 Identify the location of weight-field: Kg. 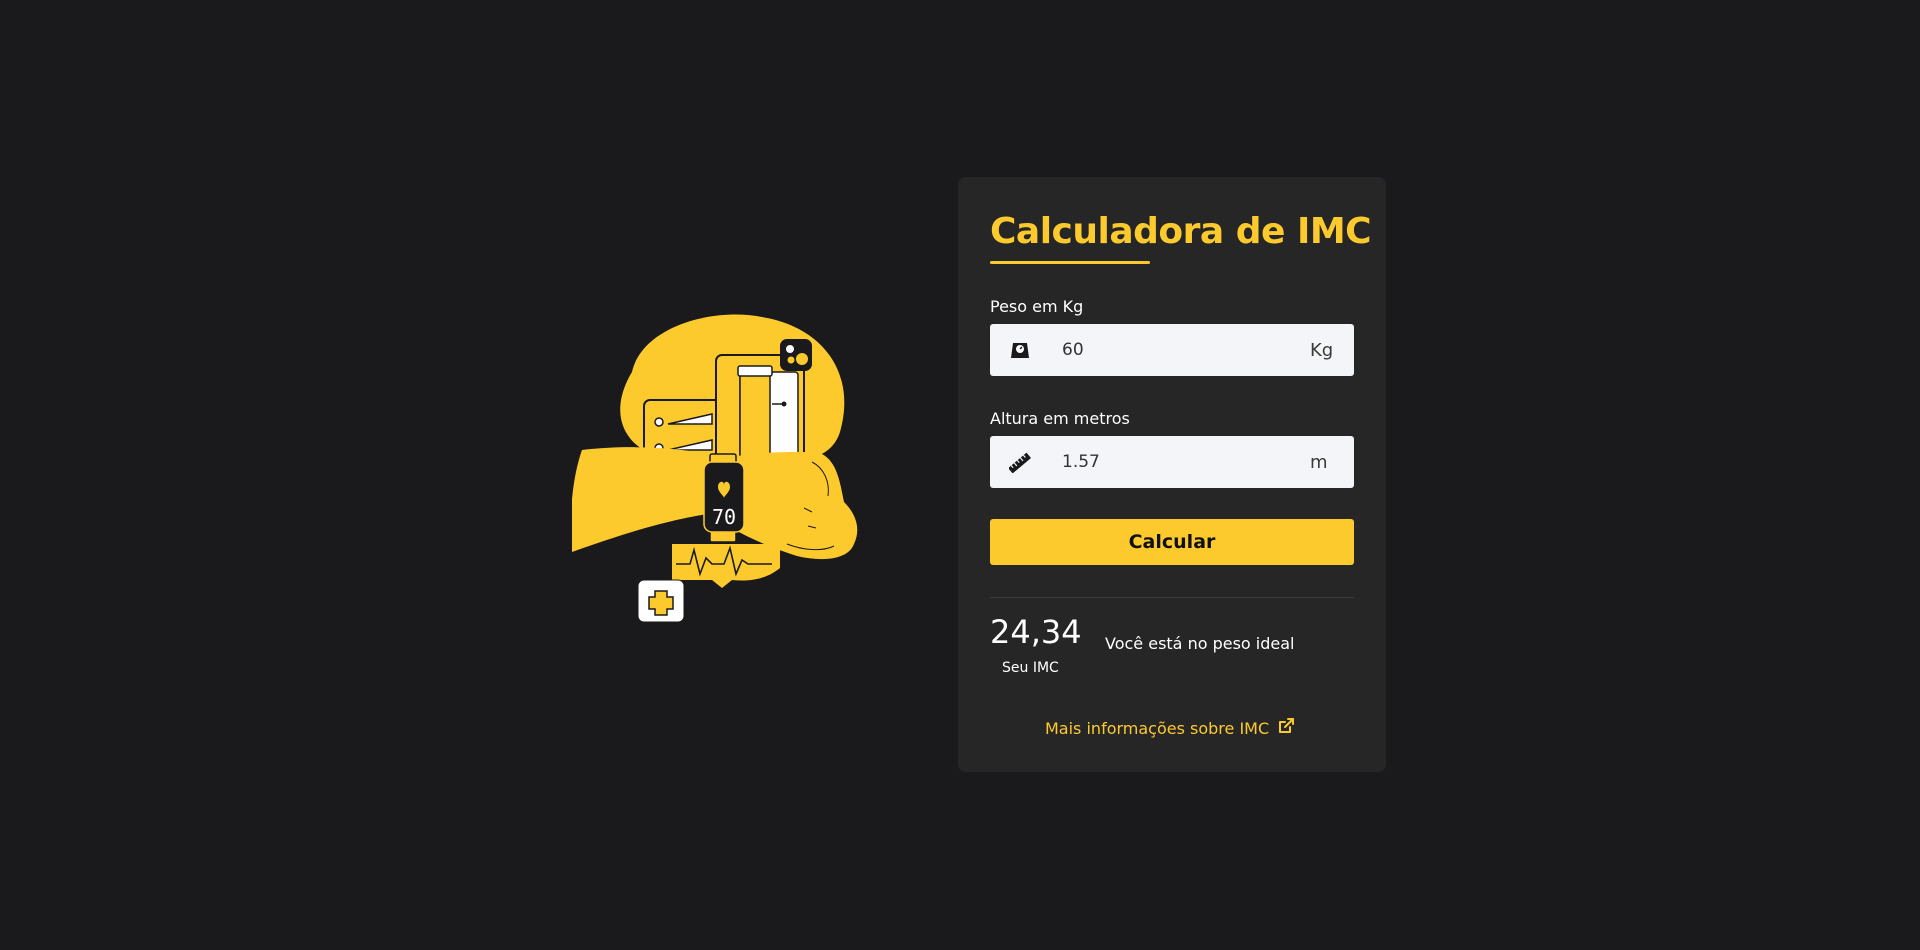
(1172, 350).